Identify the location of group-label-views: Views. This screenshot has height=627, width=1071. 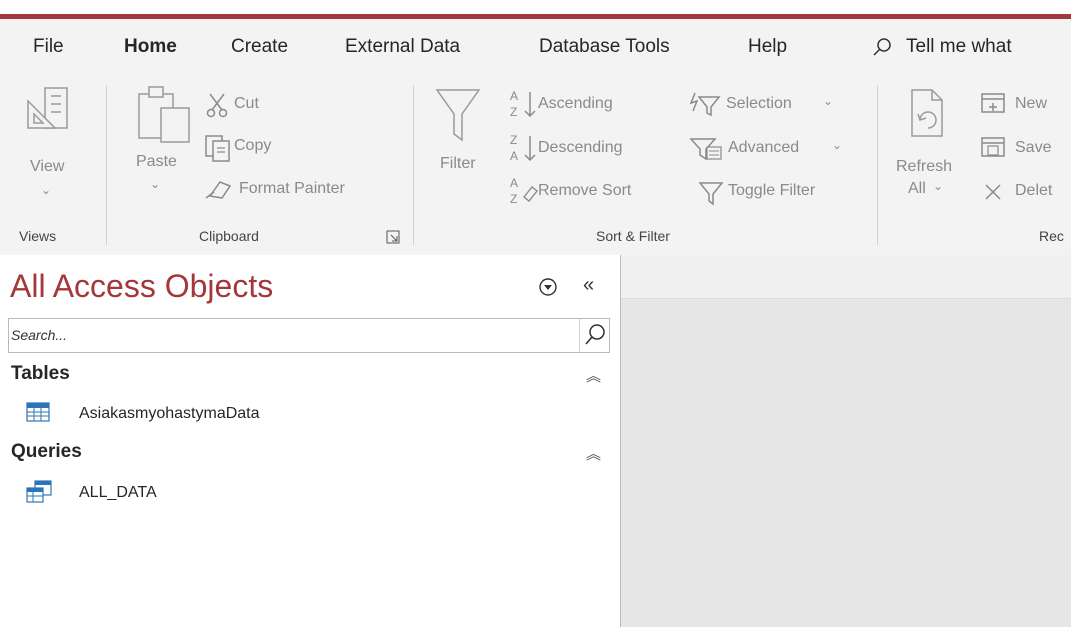
(38, 236).